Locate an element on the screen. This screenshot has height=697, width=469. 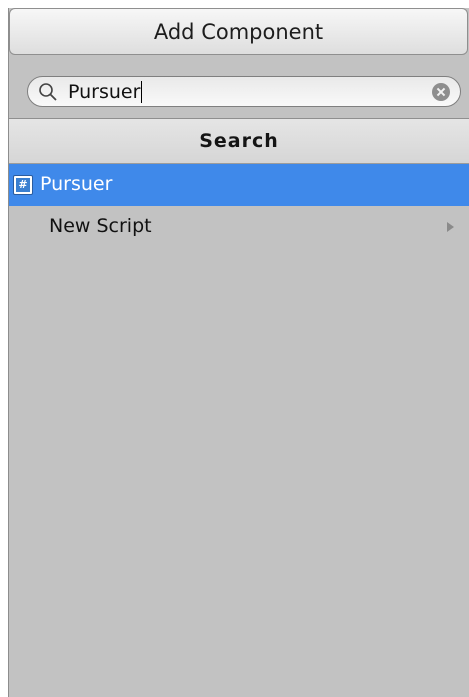
section-header: Search is located at coordinates (239, 141).